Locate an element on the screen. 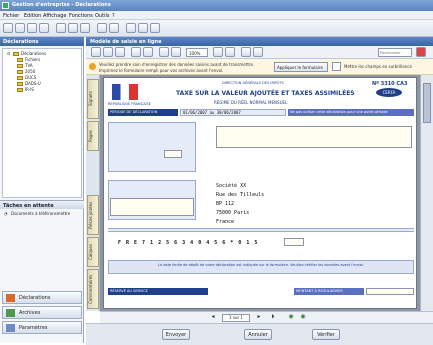  verify-button: Vérifier is located at coordinates (326, 334).